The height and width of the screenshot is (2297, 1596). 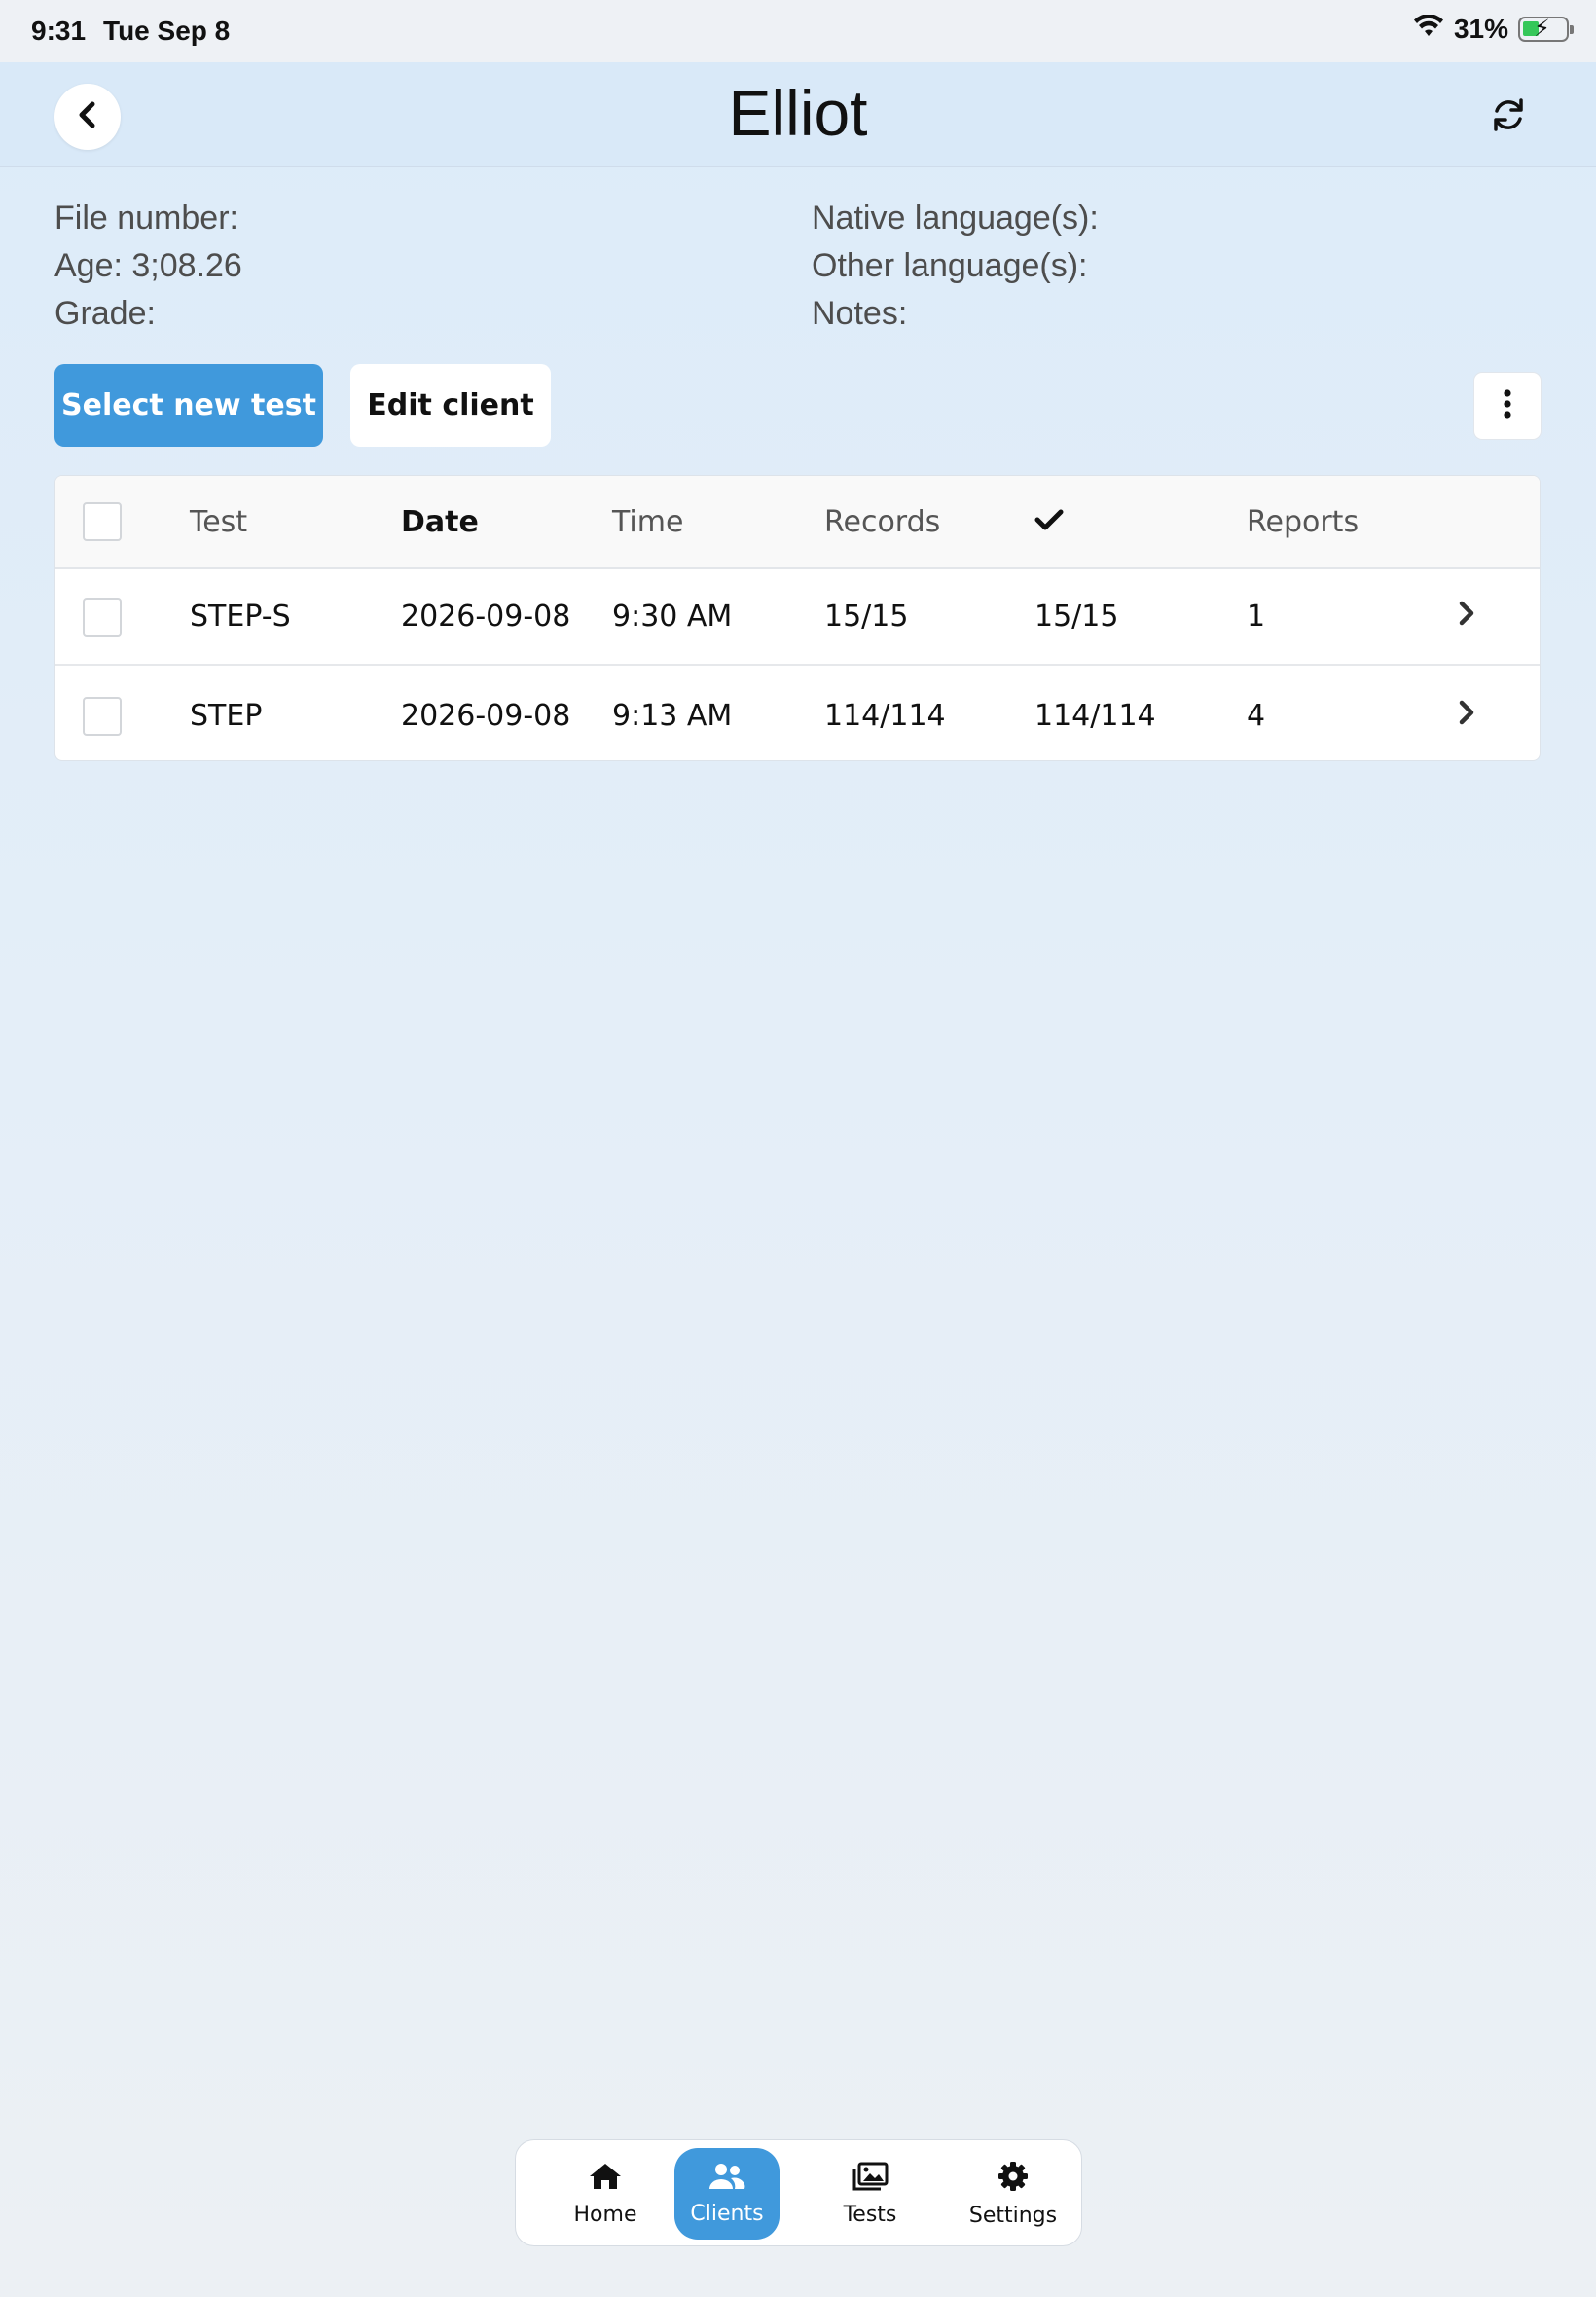 What do you see at coordinates (1256, 716) in the screenshot?
I see `row-reports: 4` at bounding box center [1256, 716].